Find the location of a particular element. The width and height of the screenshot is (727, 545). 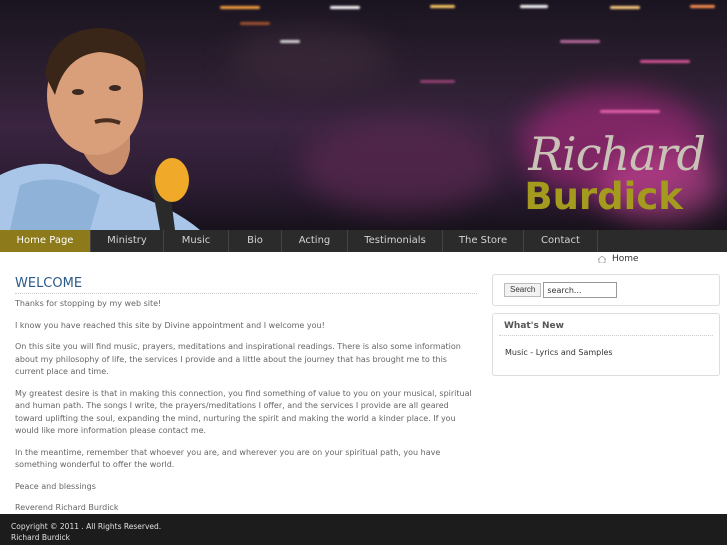

nav-item-acting: Acting is located at coordinates (315, 241).